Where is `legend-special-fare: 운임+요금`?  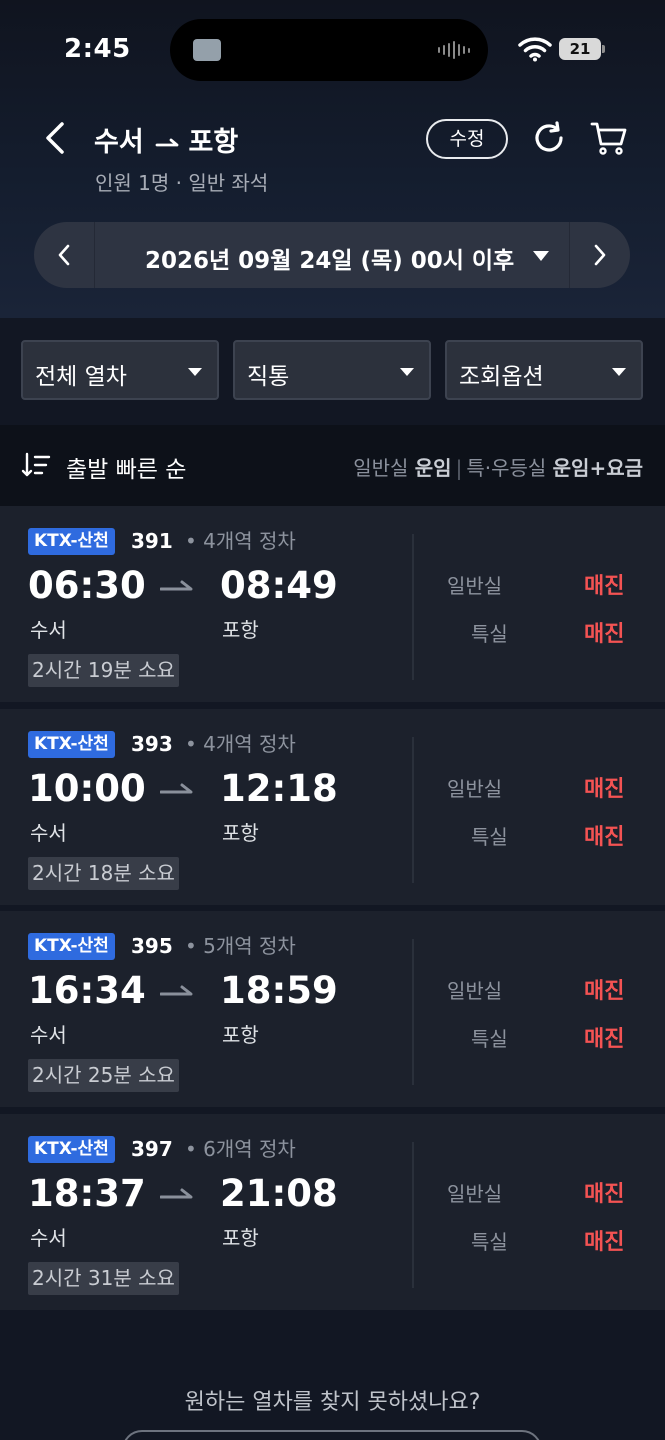 legend-special-fare: 운임+요금 is located at coordinates (597, 468).